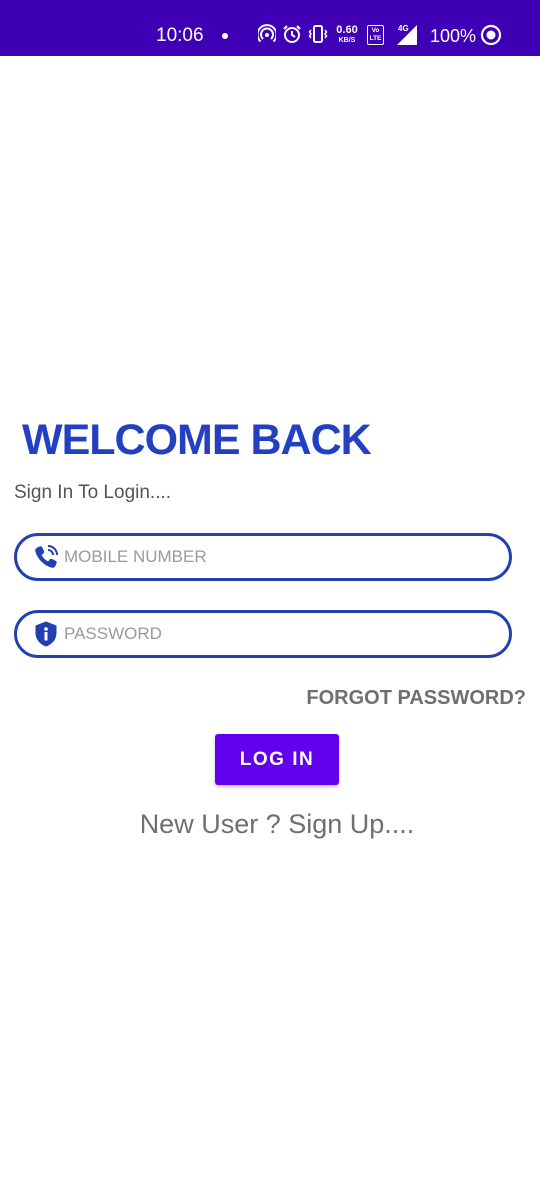 The height and width of the screenshot is (1200, 540). I want to click on status-time: 10:06, so click(180, 35).